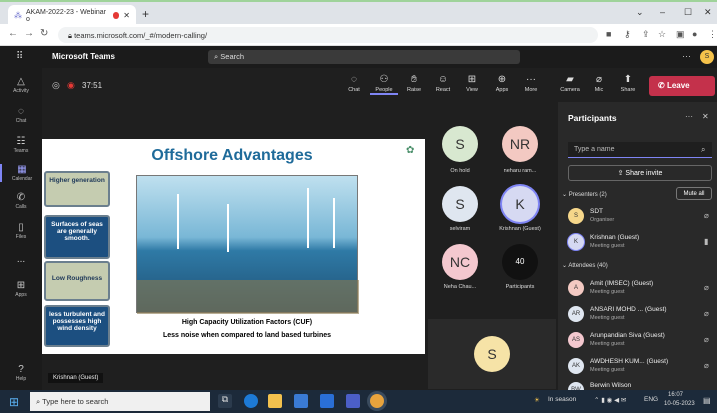 This screenshot has width=717, height=413. What do you see at coordinates (443, 83) in the screenshot?
I see `react-button: ☺ React` at bounding box center [443, 83].